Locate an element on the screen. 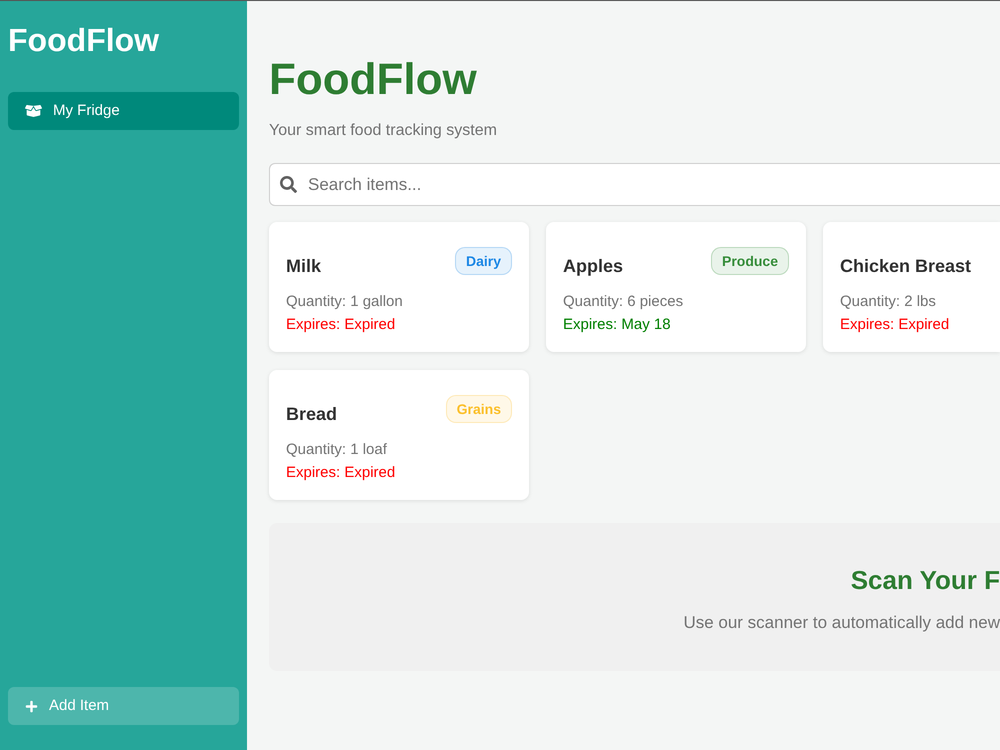  item-quantity: Quantity: 2 lbs is located at coordinates (888, 302).